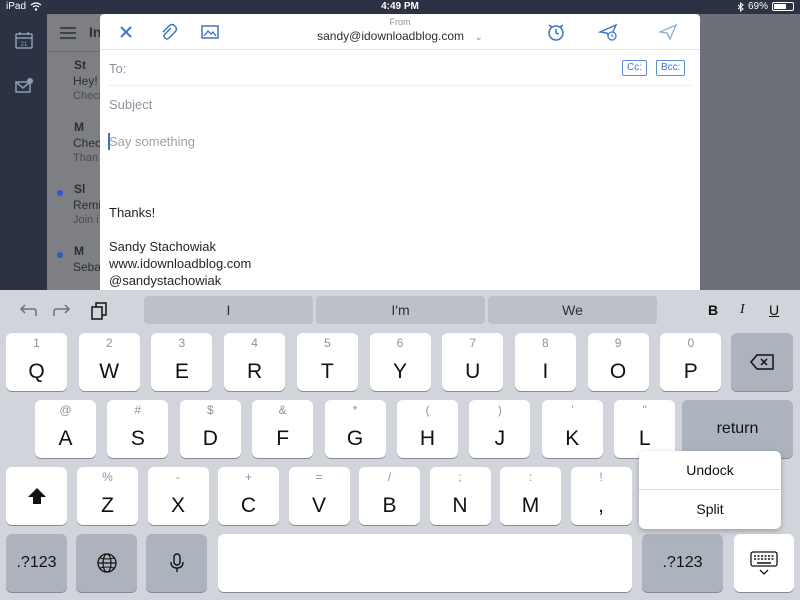 The height and width of the screenshot is (600, 800). What do you see at coordinates (500, 438) in the screenshot?
I see `key-label: J` at bounding box center [500, 438].